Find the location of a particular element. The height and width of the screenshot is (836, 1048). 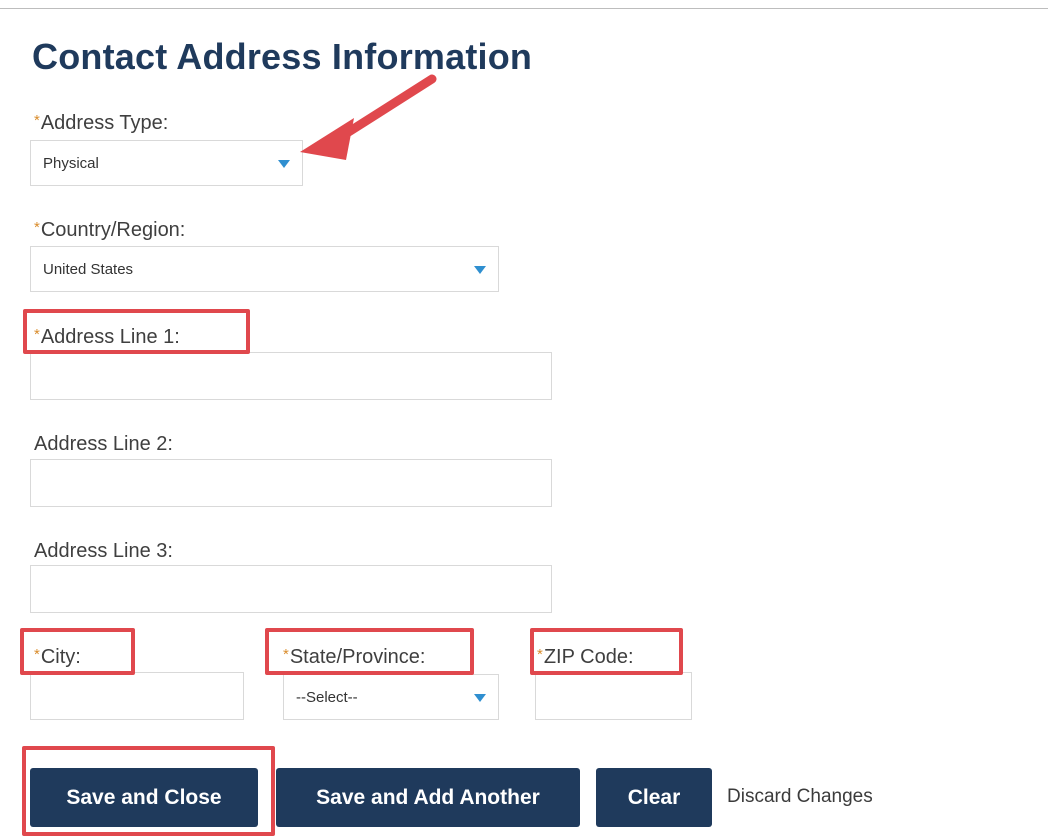

annotation-arrow-icon is located at coordinates (368, 117).